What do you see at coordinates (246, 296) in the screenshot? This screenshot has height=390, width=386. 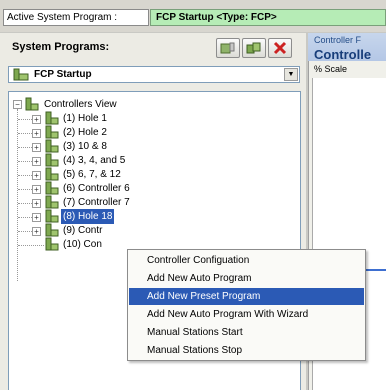 I see `menu-item-add-preset-program: Add New Preset Program` at bounding box center [246, 296].